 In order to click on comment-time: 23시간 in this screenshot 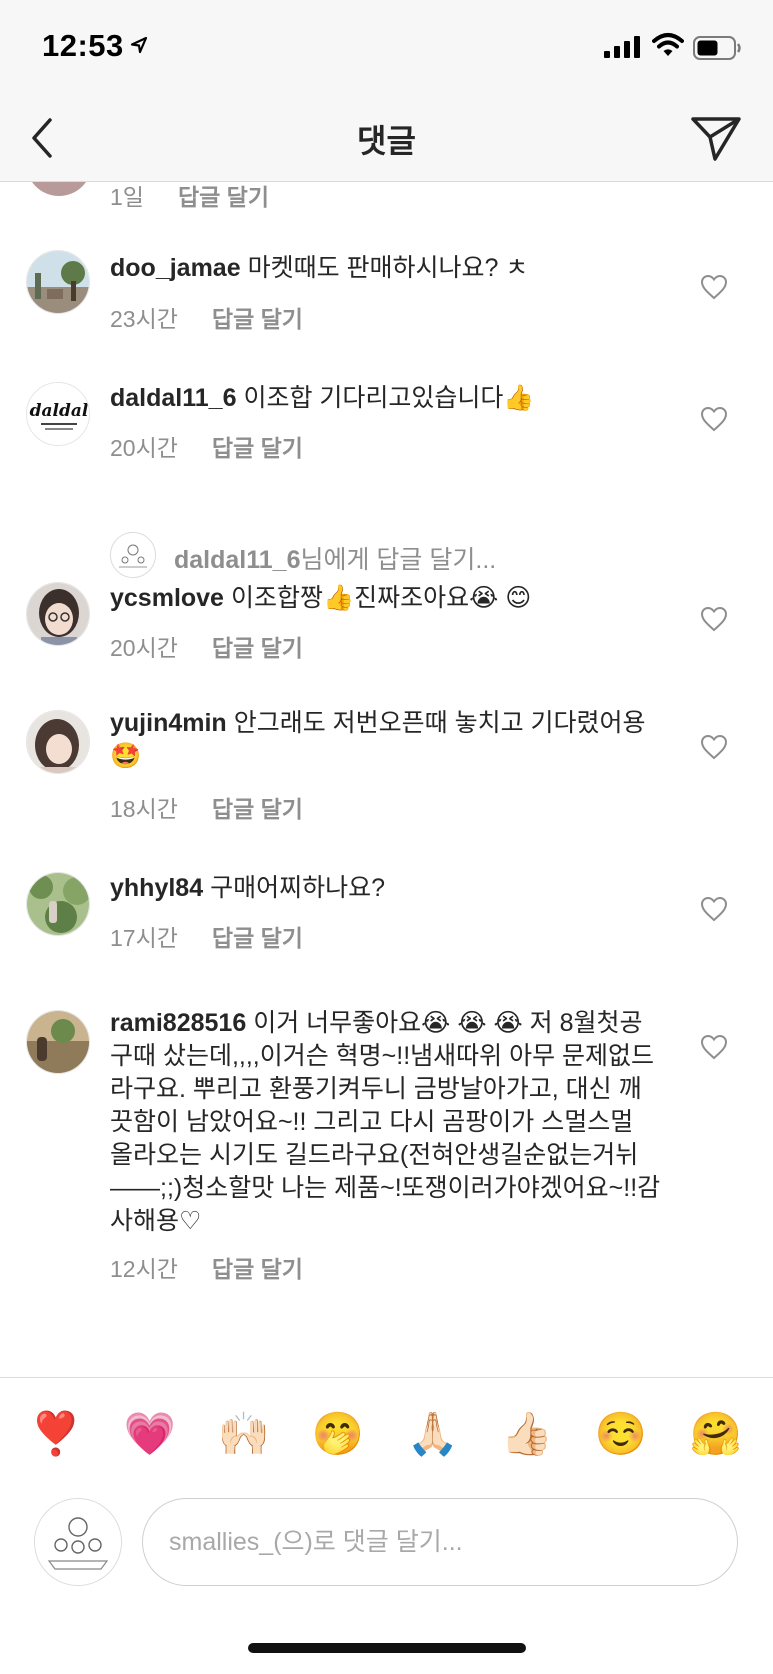, I will do `click(144, 319)`.